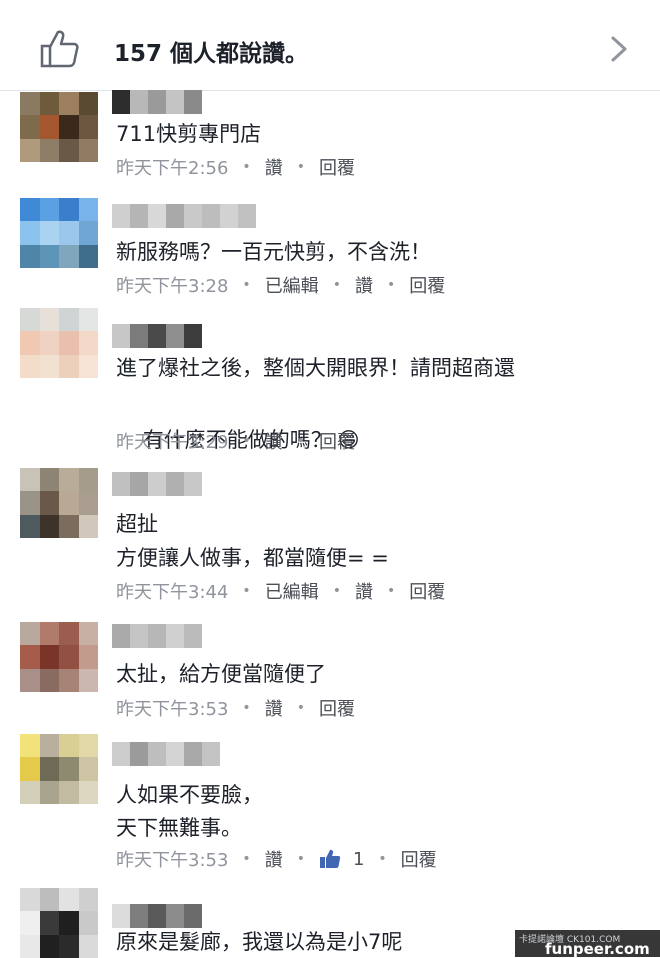 This screenshot has height=958, width=660. Describe the element at coordinates (587, 944) in the screenshot. I see `watermark: 卡提諾論壇 CK101.COM funpeer.com` at that location.